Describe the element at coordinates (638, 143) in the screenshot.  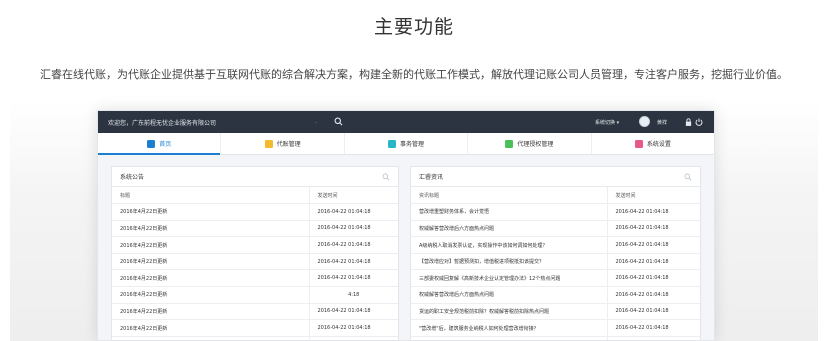
I see `settings-icon` at that location.